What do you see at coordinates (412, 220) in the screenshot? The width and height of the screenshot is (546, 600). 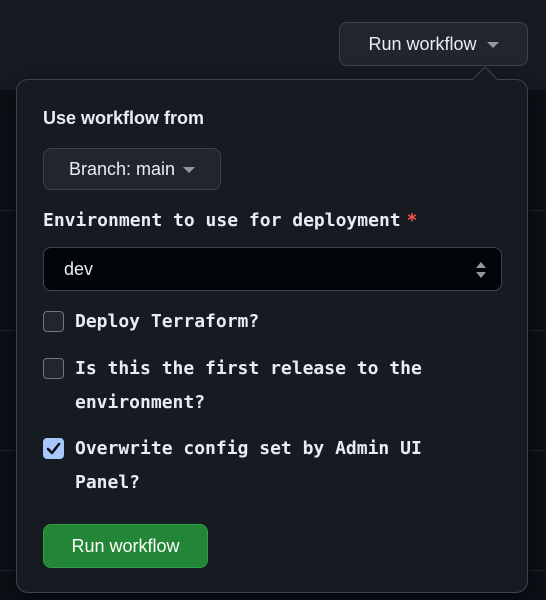 I see `required-marker: *` at bounding box center [412, 220].